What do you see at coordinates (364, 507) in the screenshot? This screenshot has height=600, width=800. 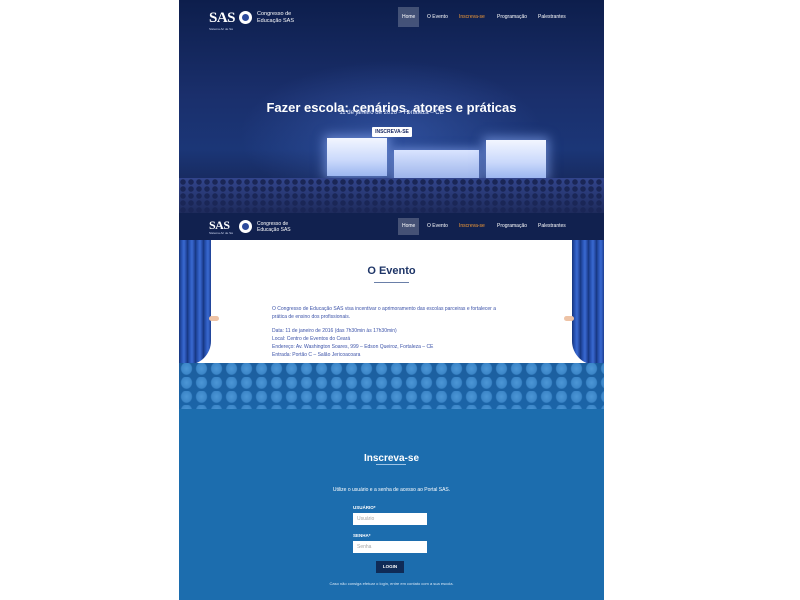 I see `user-label: USUÁRIO*` at bounding box center [364, 507].